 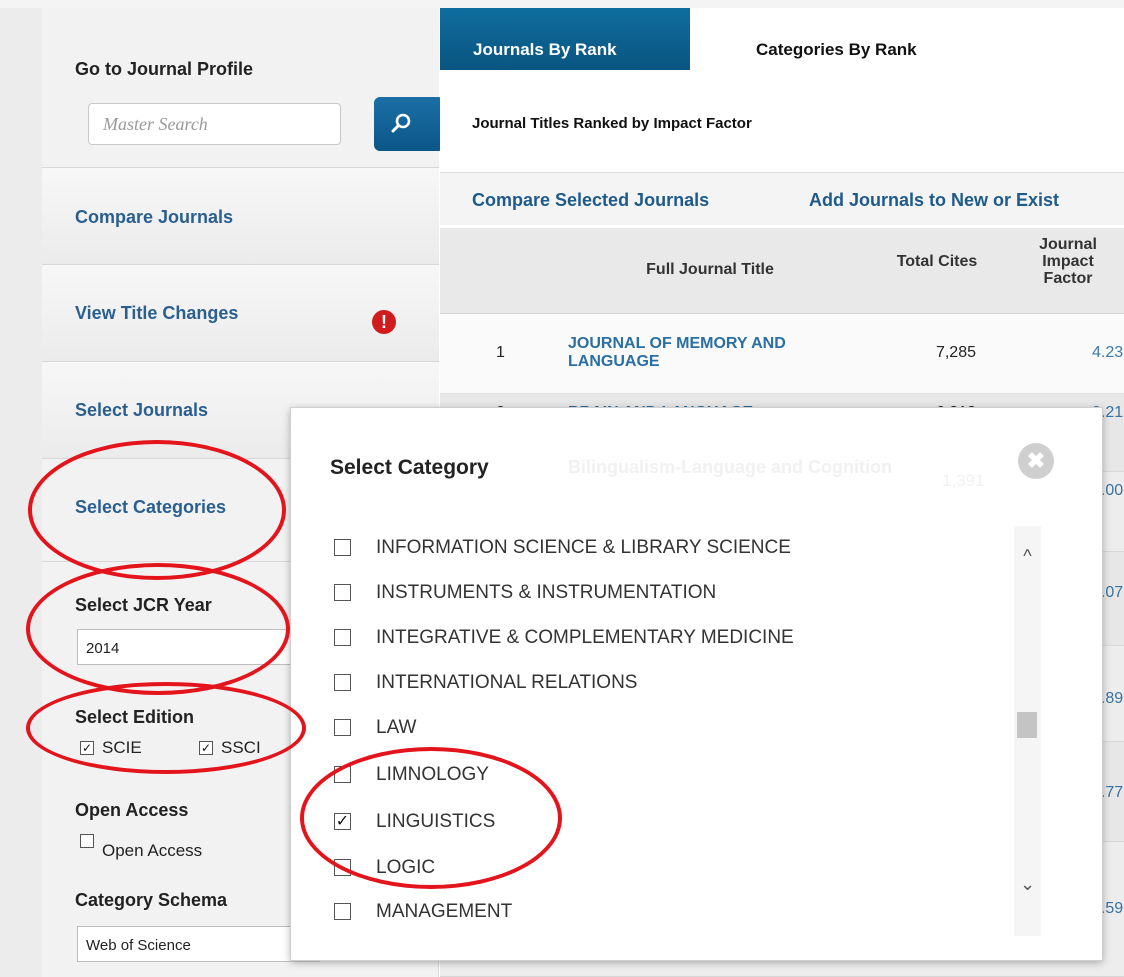 I want to click on scroll-down-icon: ⌄, so click(x=1027, y=889).